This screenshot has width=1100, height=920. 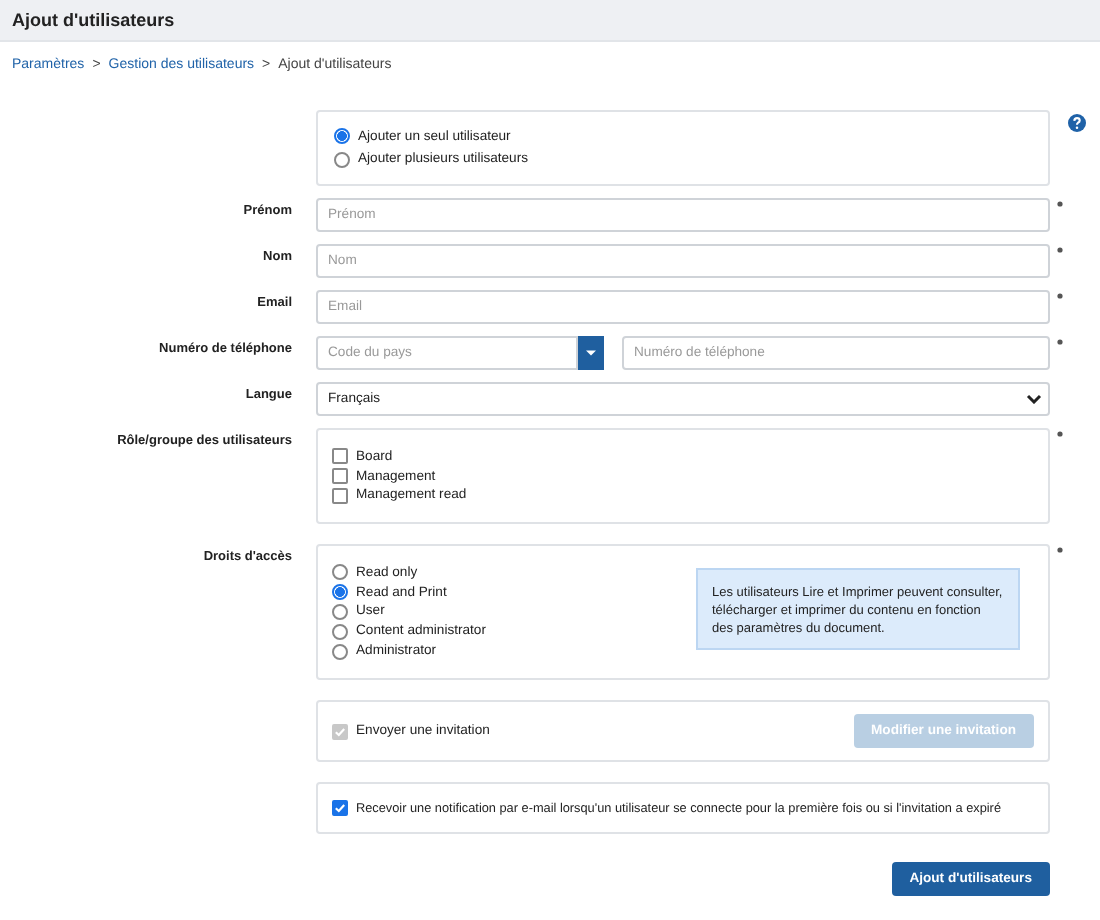 I want to click on chevron-down-icon, so click(x=1034, y=399).